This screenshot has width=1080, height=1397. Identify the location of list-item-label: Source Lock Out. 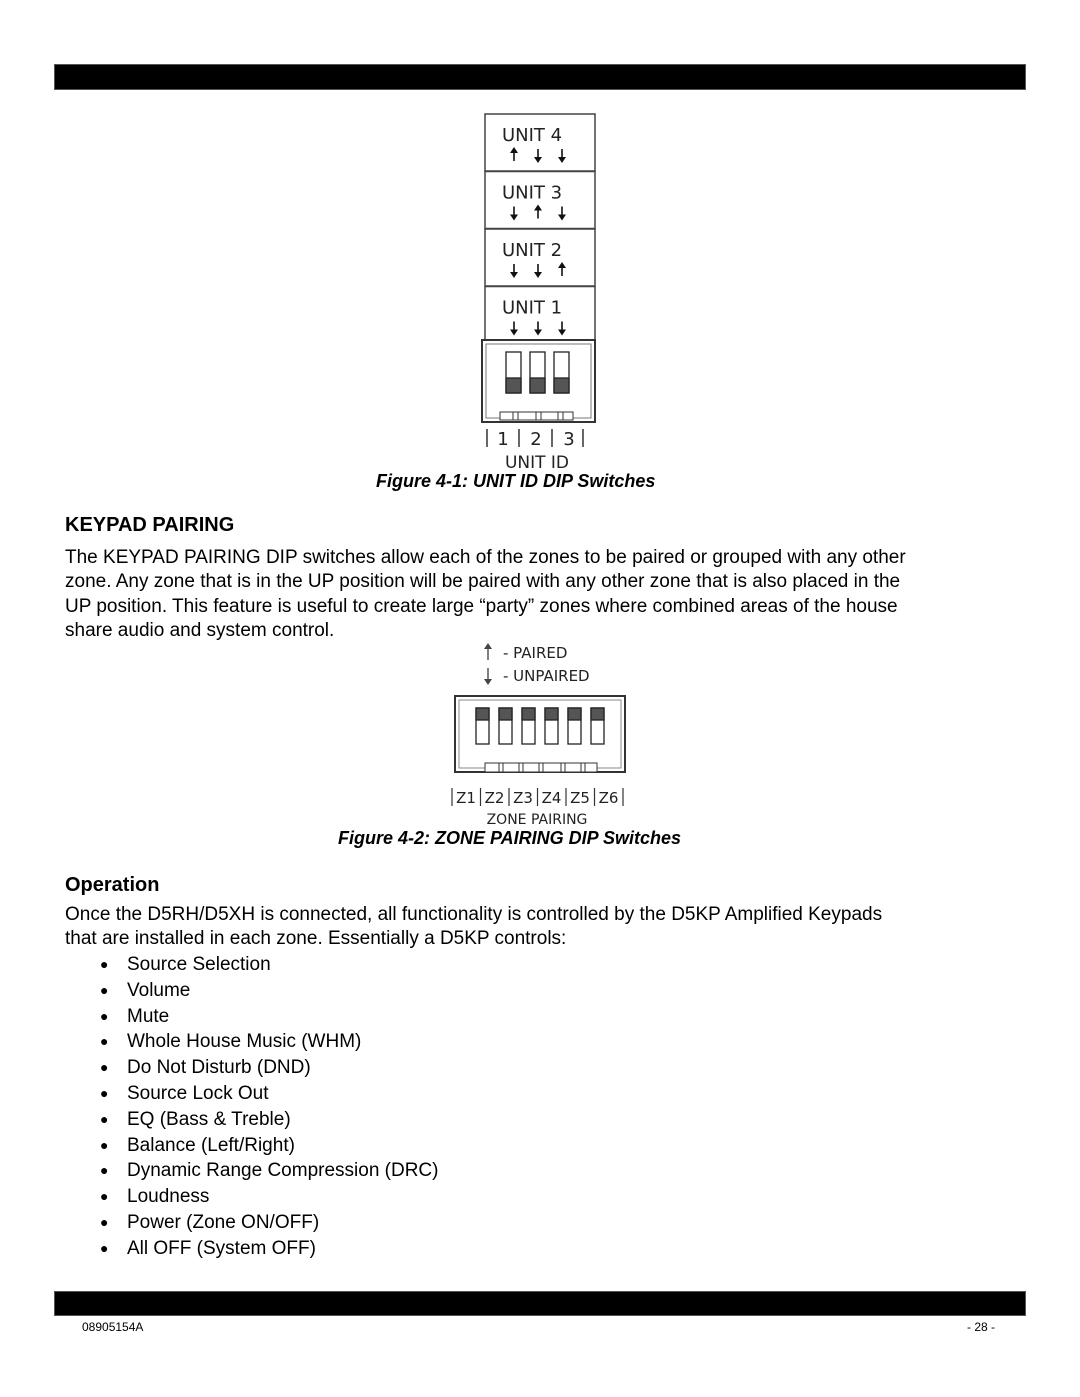
(198, 1093).